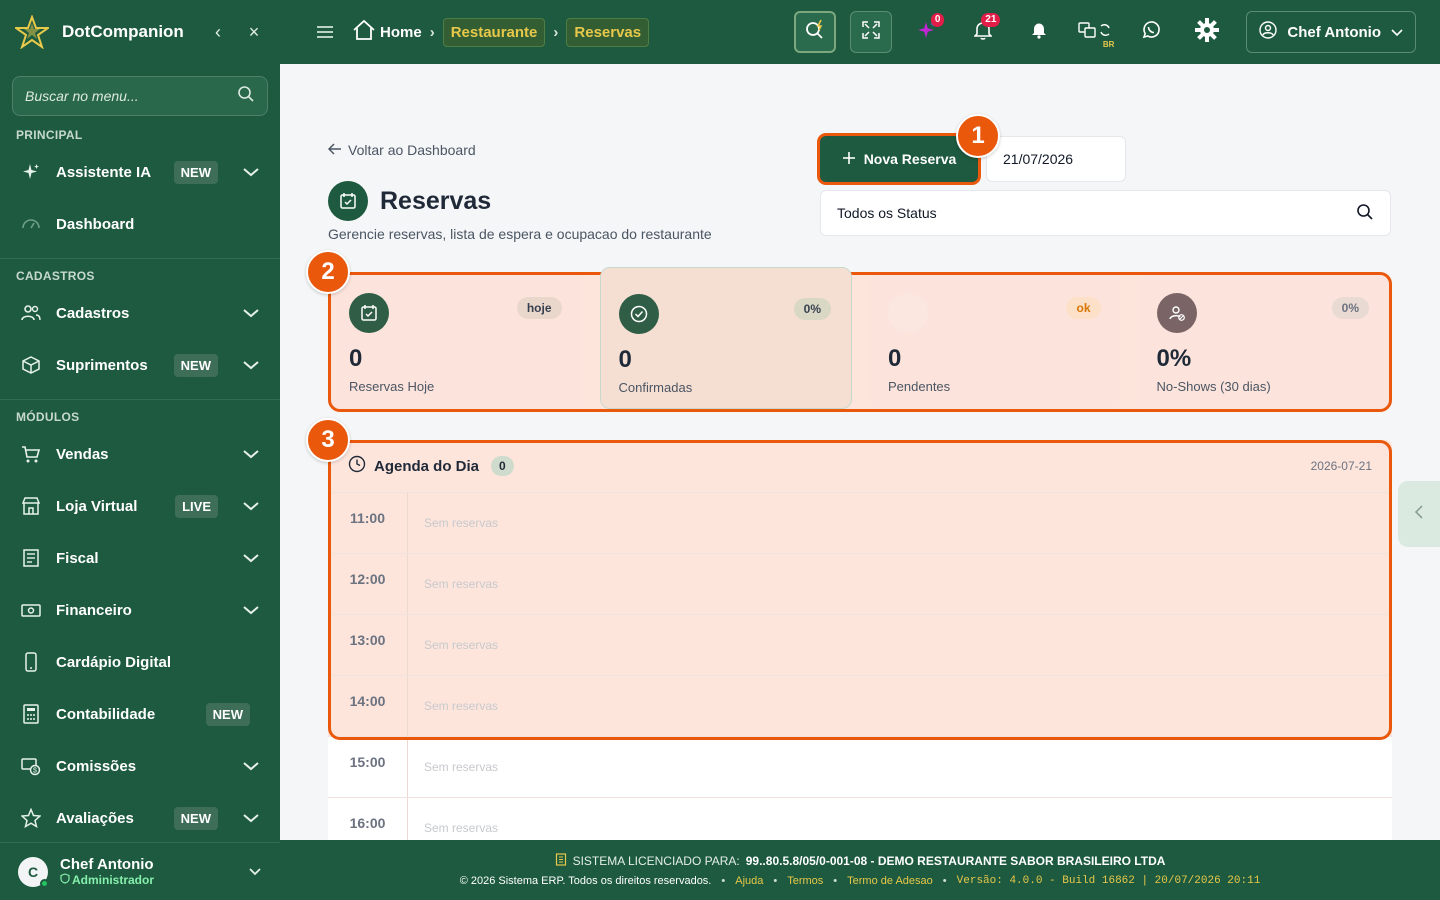  I want to click on clock-icon, so click(357, 466).